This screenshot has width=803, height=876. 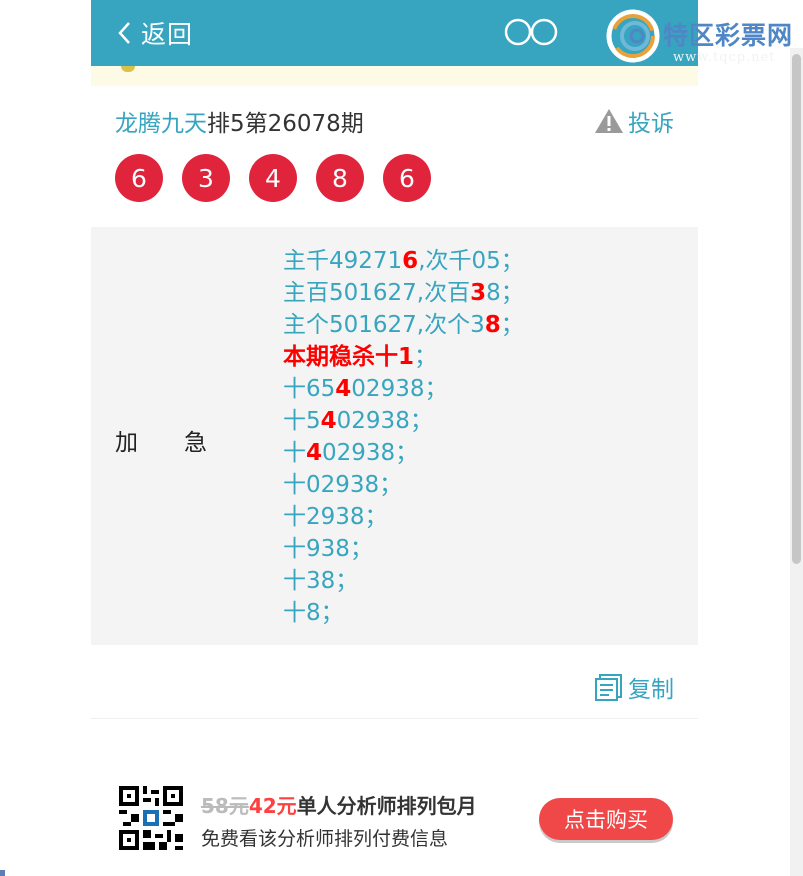 I want to click on result-ball: 8, so click(x=340, y=178).